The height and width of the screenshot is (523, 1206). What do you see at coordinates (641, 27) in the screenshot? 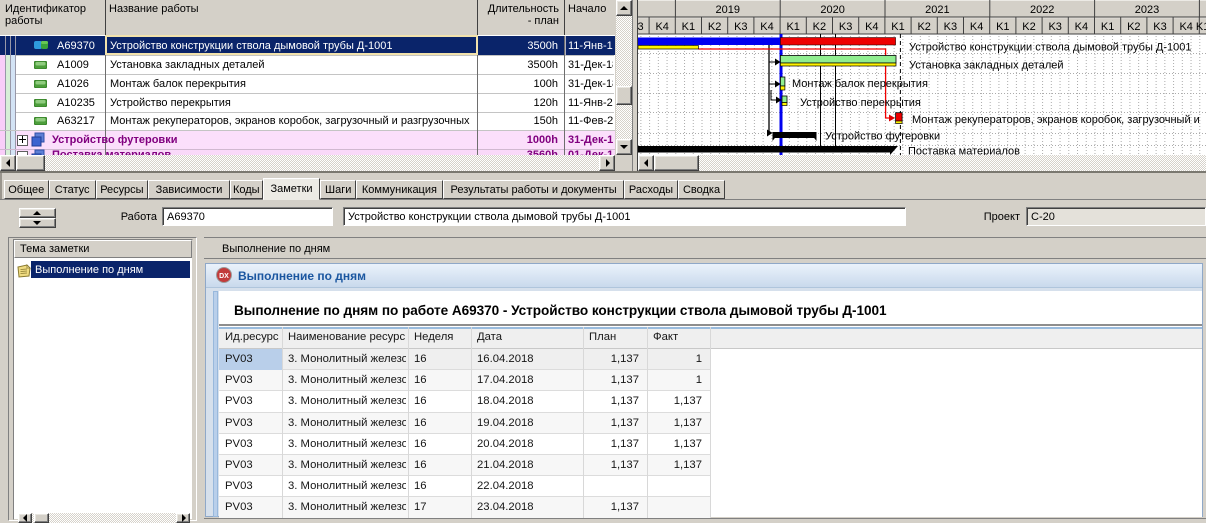
I see `svg-text: 3` at bounding box center [641, 27].